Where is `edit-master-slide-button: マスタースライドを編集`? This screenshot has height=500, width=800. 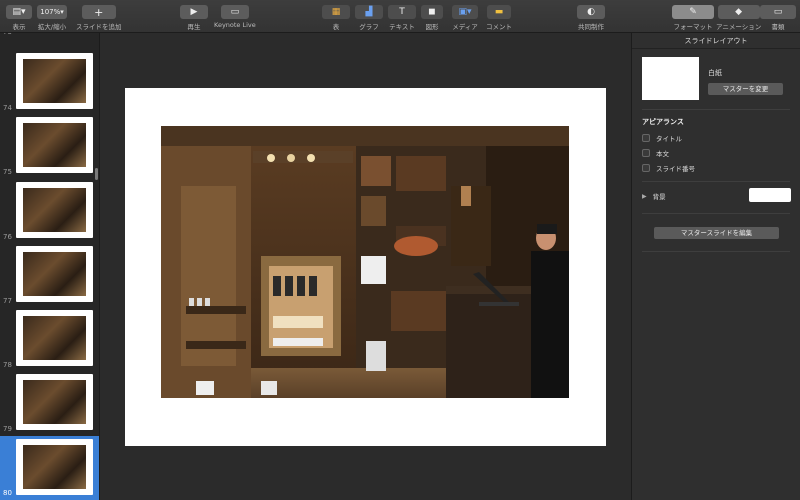
edit-master-slide-button: マスタースライドを編集 is located at coordinates (716, 233).